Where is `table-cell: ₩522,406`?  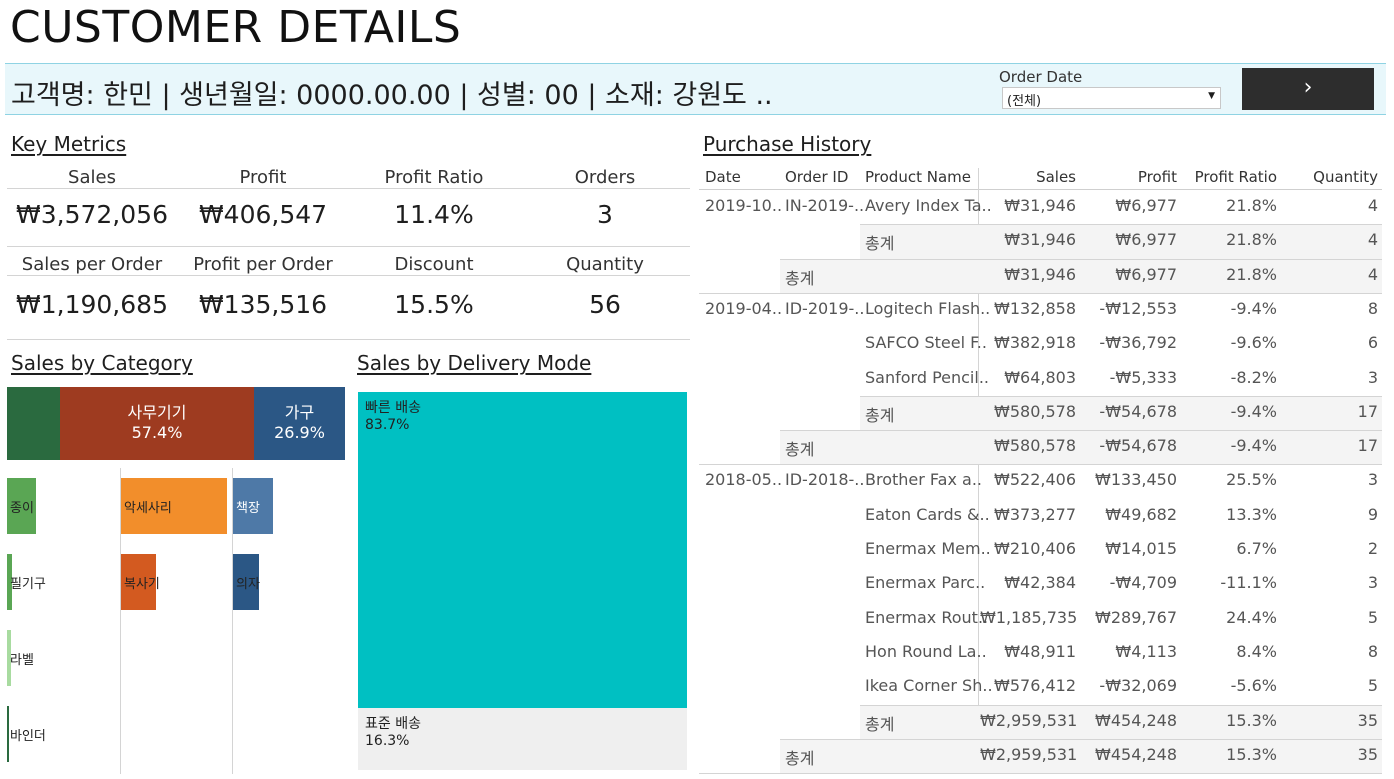 table-cell: ₩522,406 is located at coordinates (1035, 479).